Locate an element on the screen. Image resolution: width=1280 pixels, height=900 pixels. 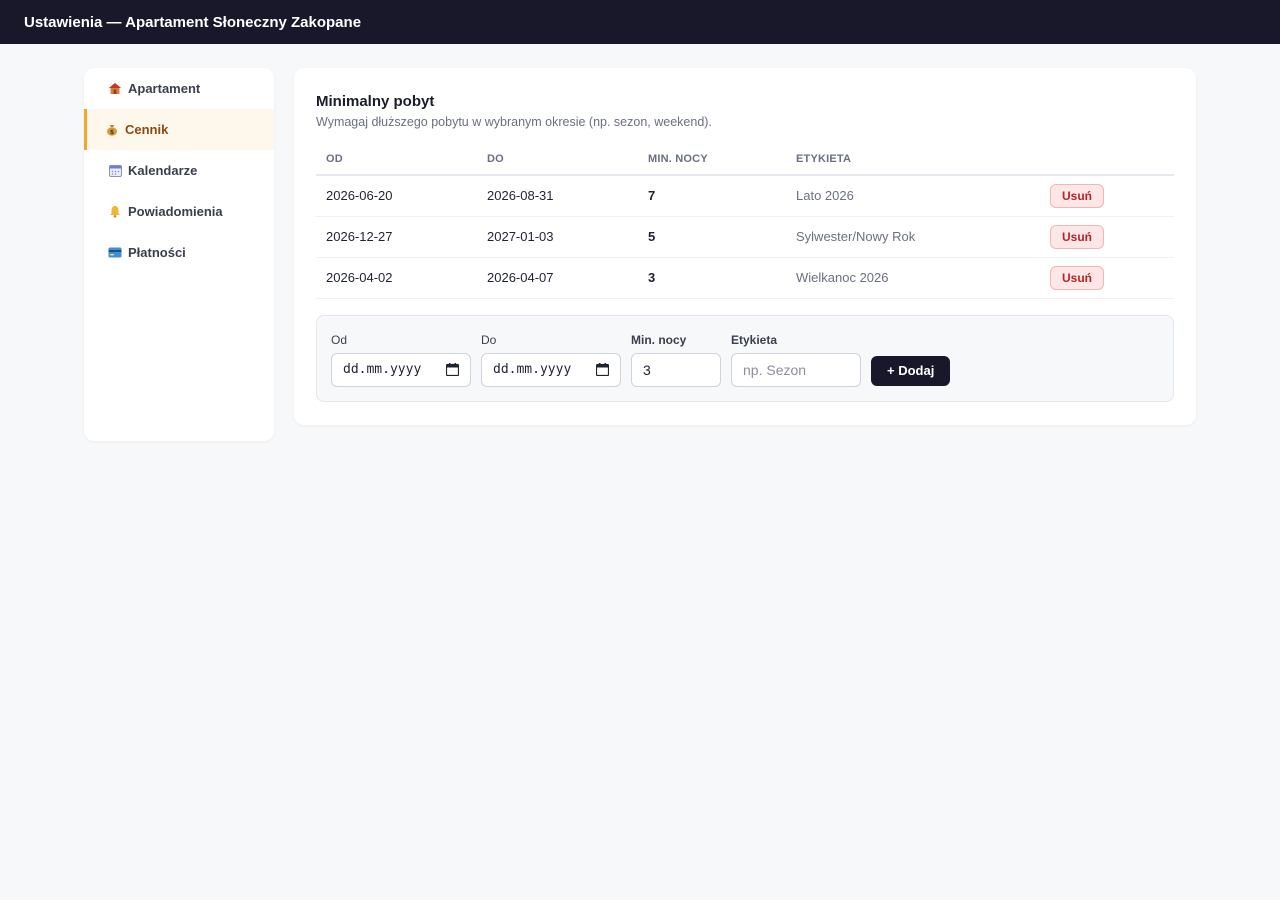
money-bag-icon: $ is located at coordinates (112, 130).